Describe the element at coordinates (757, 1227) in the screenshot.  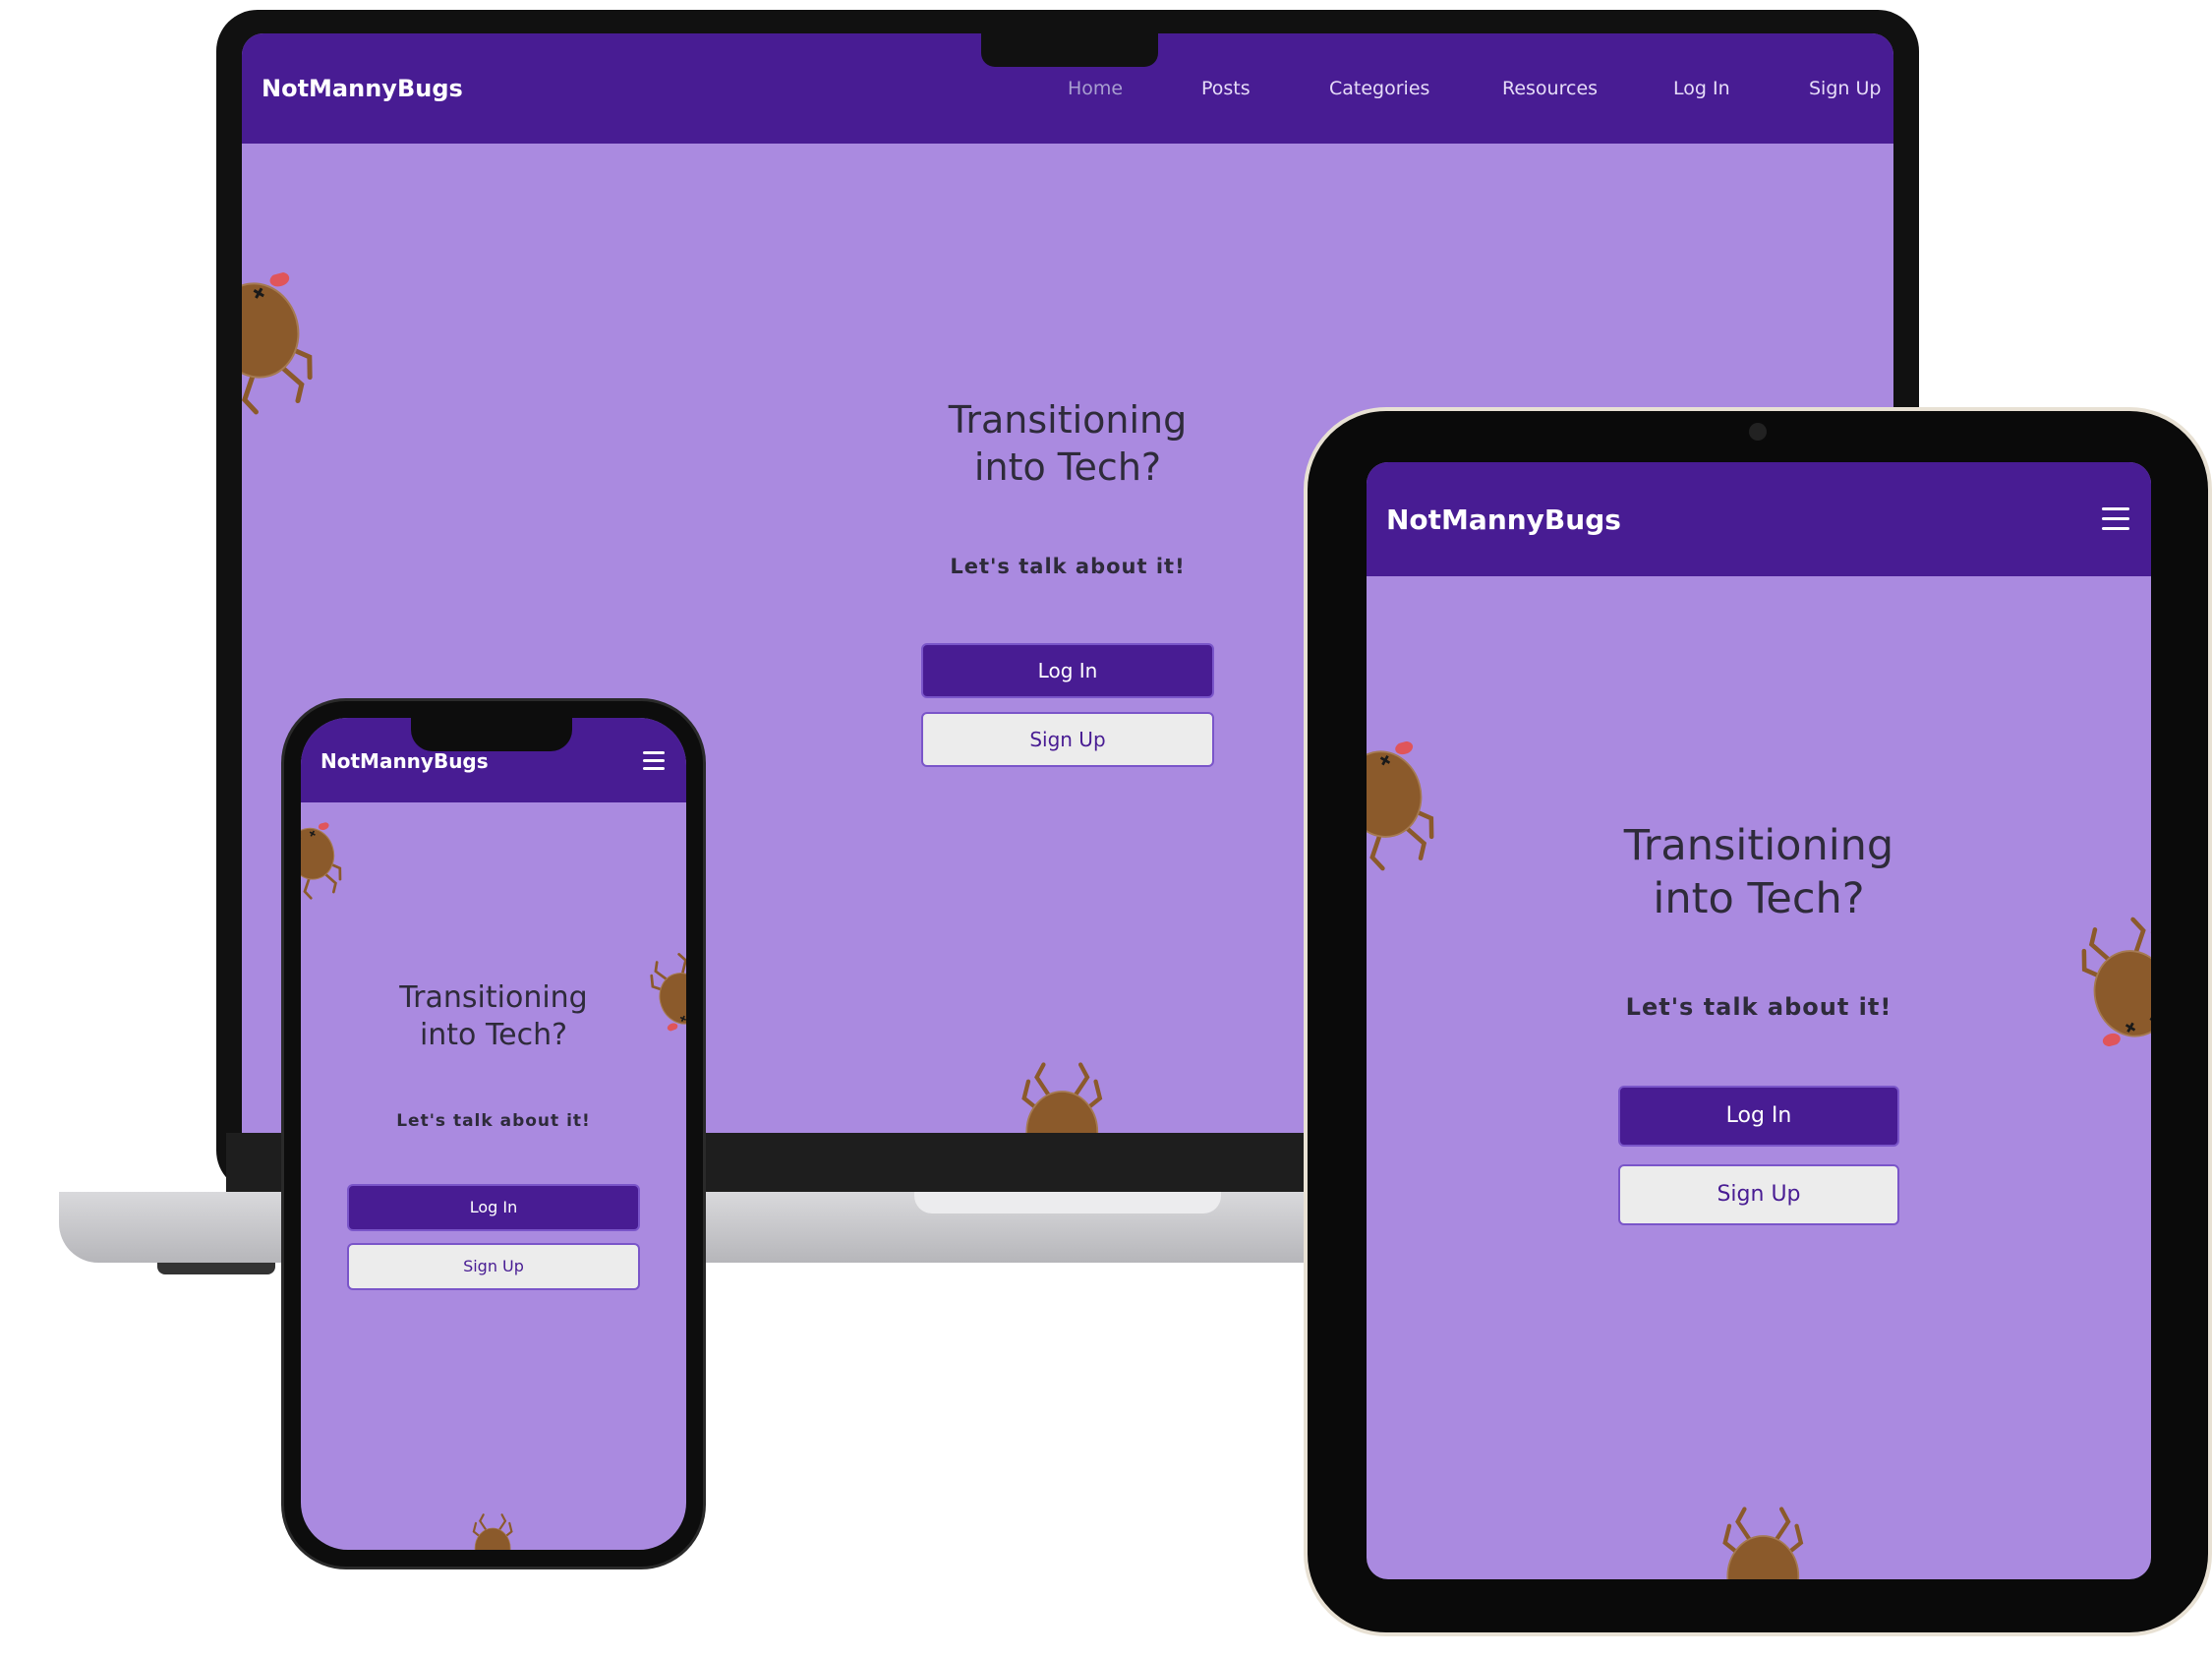
I see `laptop-base` at that location.